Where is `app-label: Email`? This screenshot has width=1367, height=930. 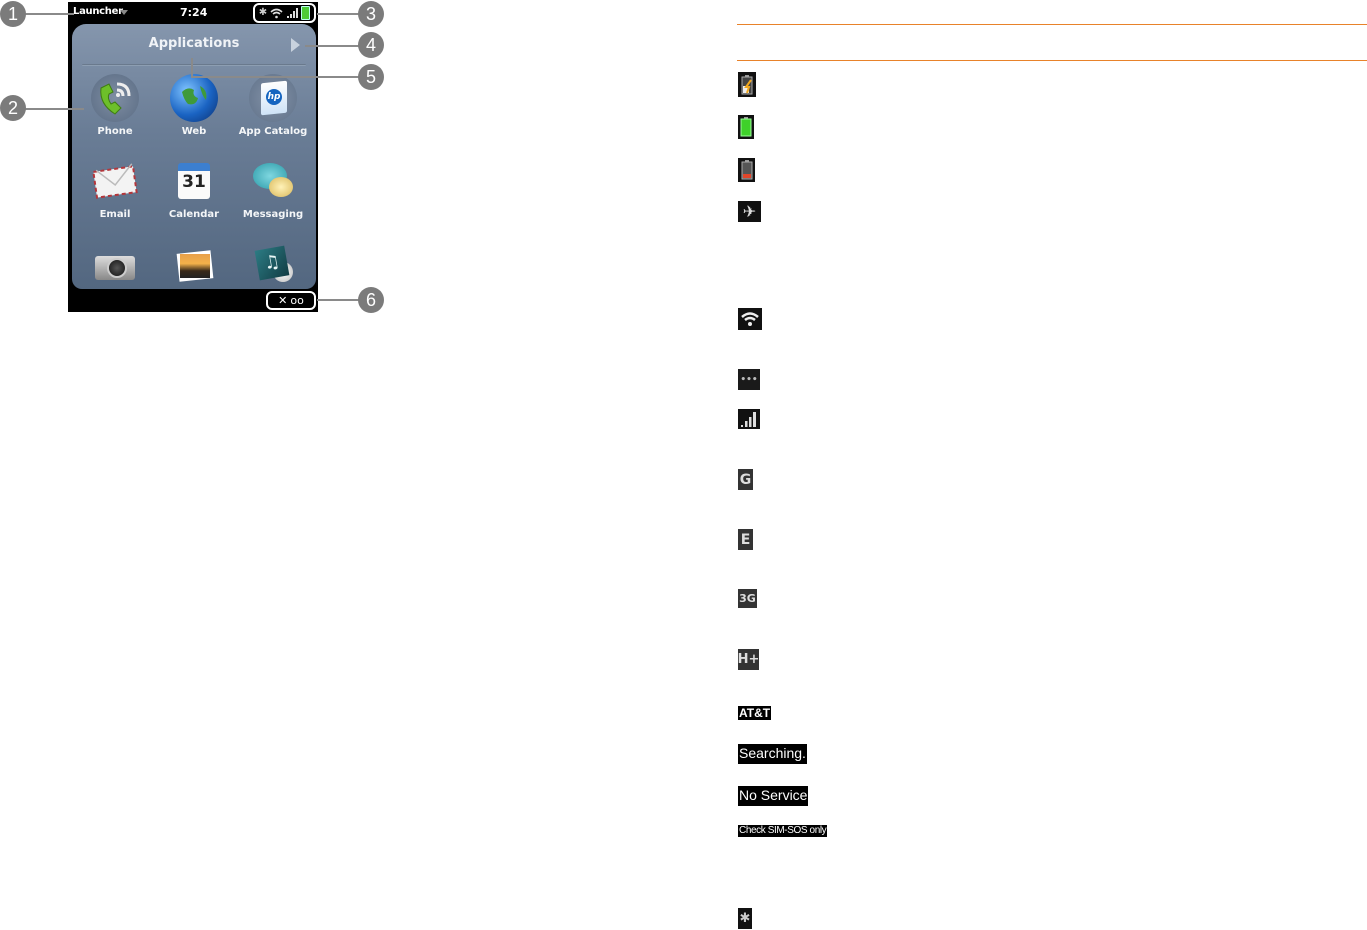 app-label: Email is located at coordinates (115, 214).